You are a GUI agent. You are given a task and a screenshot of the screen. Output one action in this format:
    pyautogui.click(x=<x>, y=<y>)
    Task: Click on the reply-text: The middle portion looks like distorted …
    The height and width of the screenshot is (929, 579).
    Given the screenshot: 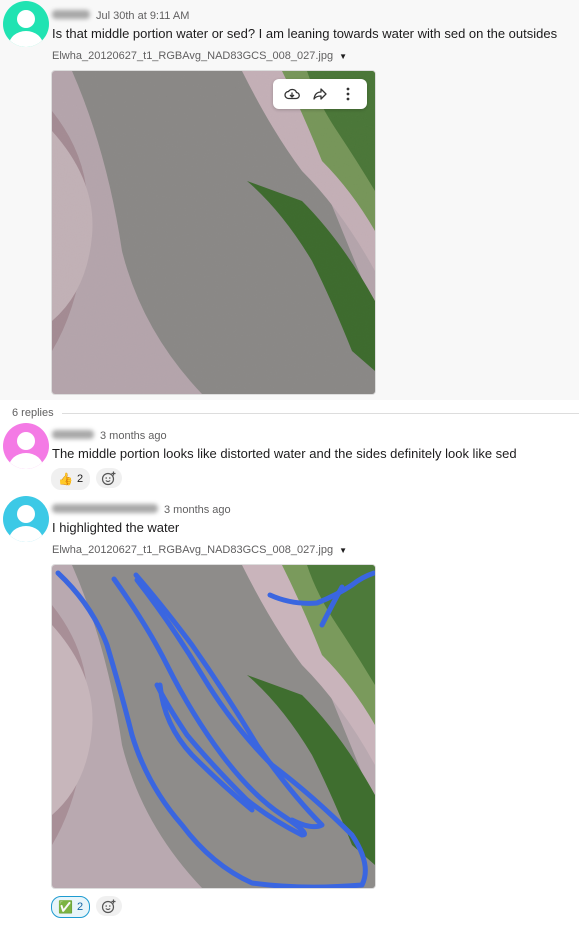 What is the action you would take?
    pyautogui.click(x=284, y=453)
    